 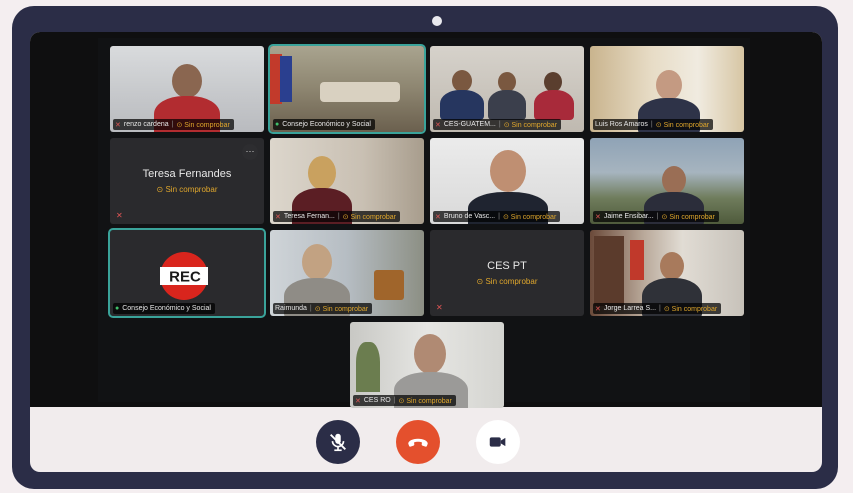 I want to click on participant-nametag: Luis Ros Amaros | ⊙ Sin comprobar, so click(x=653, y=124).